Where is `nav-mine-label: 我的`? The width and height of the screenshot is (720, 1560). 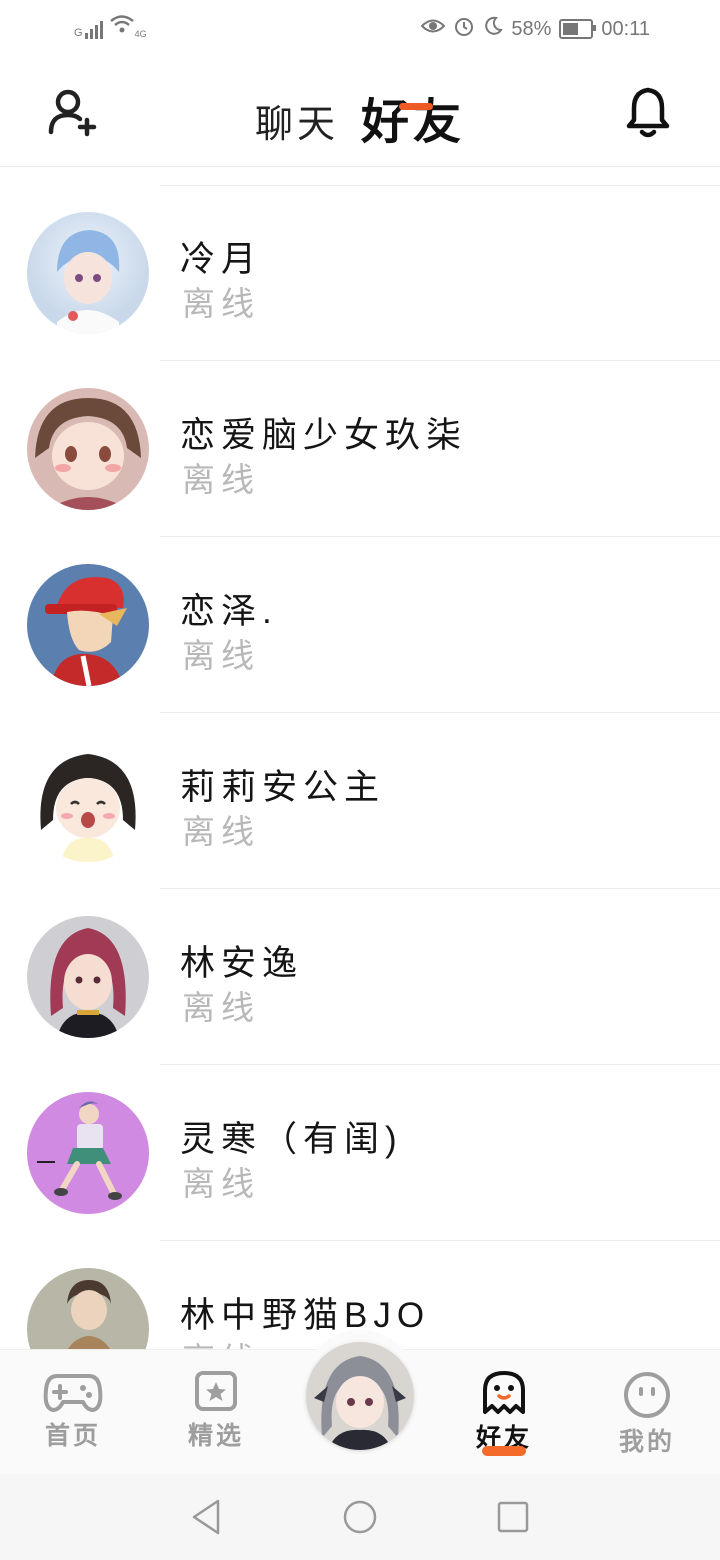
nav-mine-label: 我的 is located at coordinates (646, 1442).